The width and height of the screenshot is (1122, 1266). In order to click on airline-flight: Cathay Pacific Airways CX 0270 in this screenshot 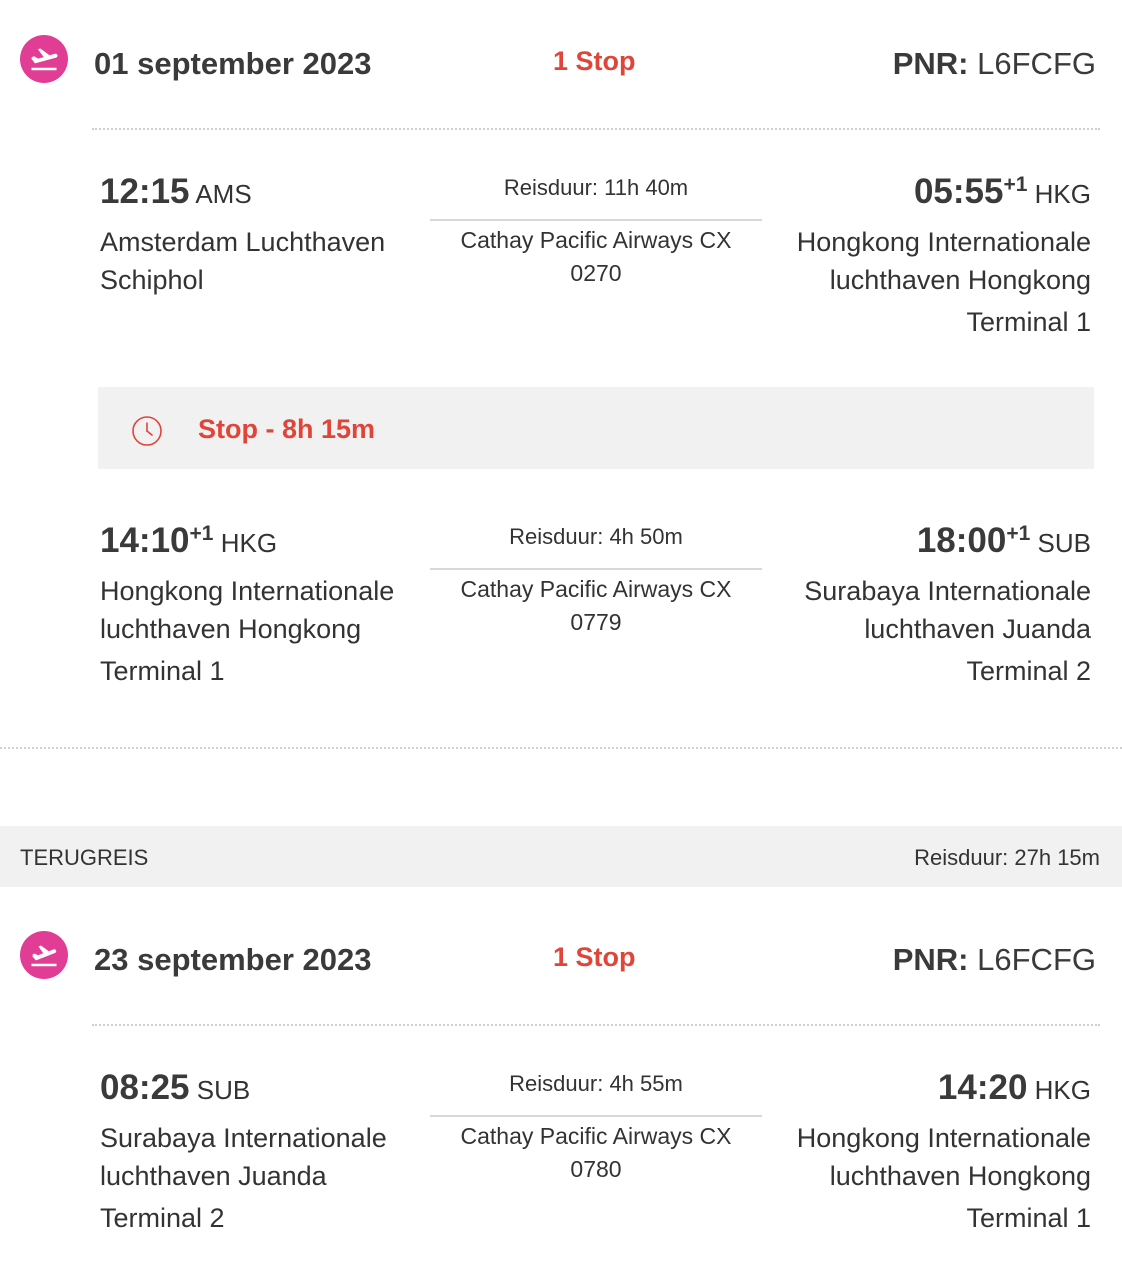, I will do `click(596, 256)`.